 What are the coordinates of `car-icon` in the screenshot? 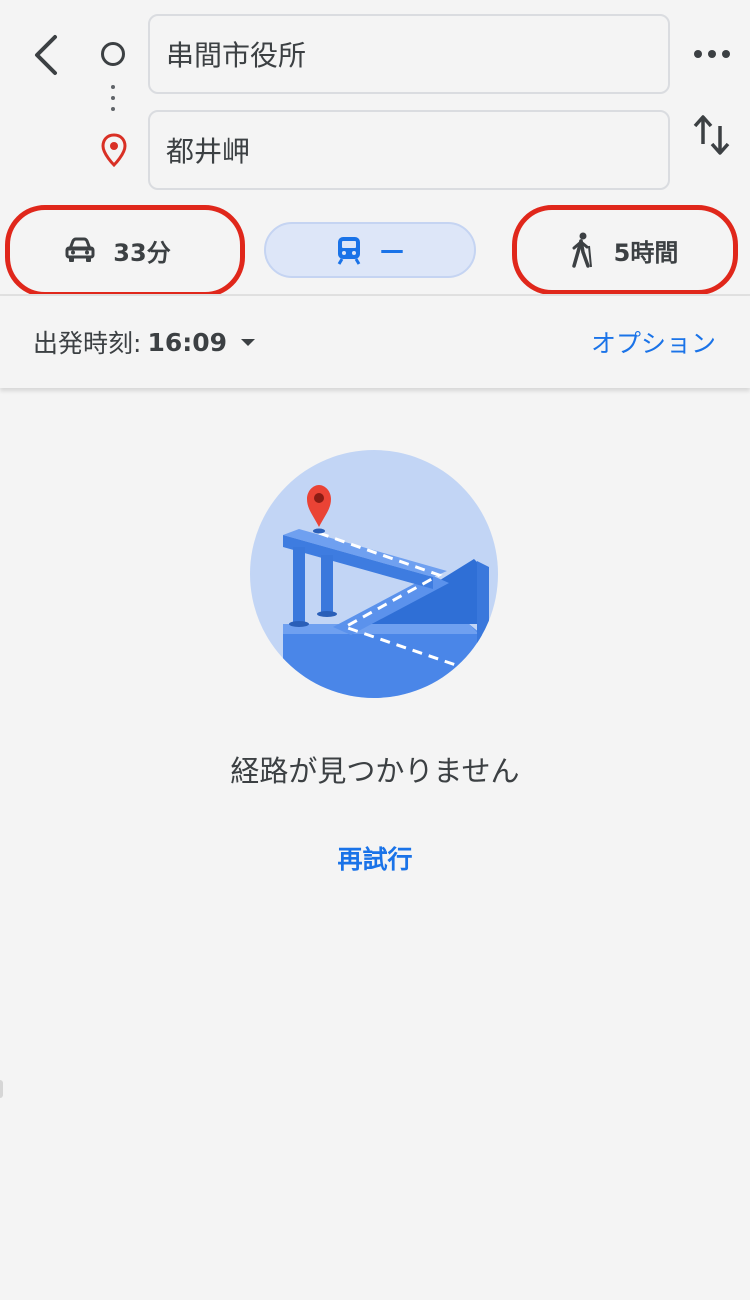 It's located at (80, 249).